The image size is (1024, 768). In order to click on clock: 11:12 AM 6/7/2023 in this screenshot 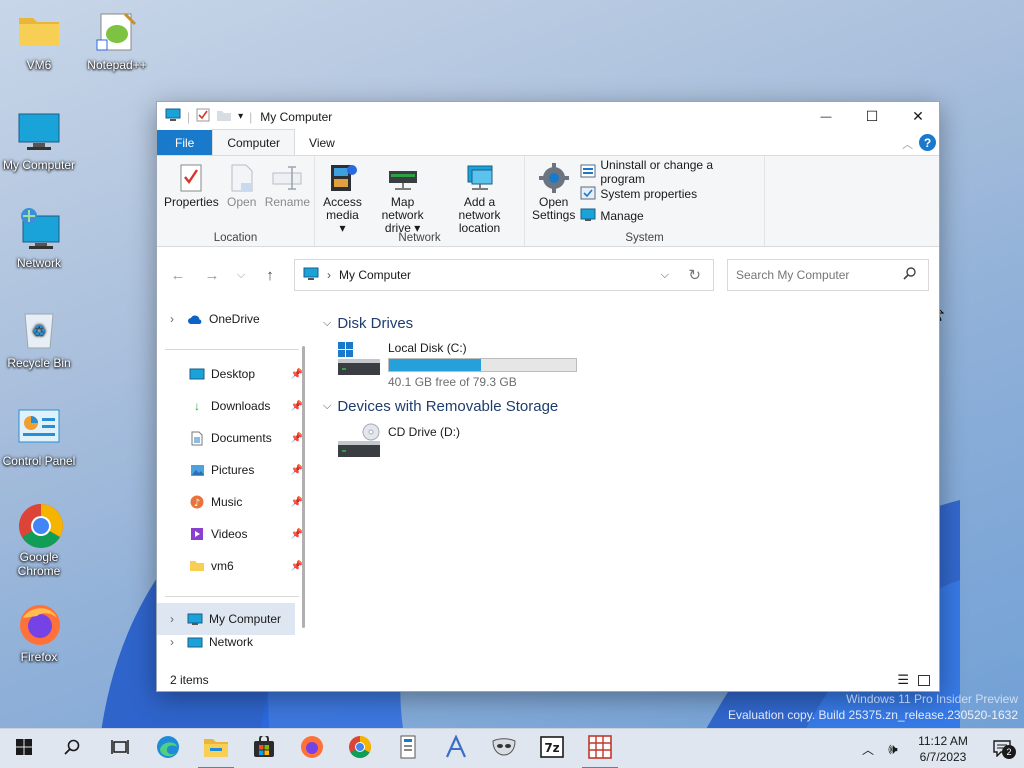, I will do `click(943, 749)`.